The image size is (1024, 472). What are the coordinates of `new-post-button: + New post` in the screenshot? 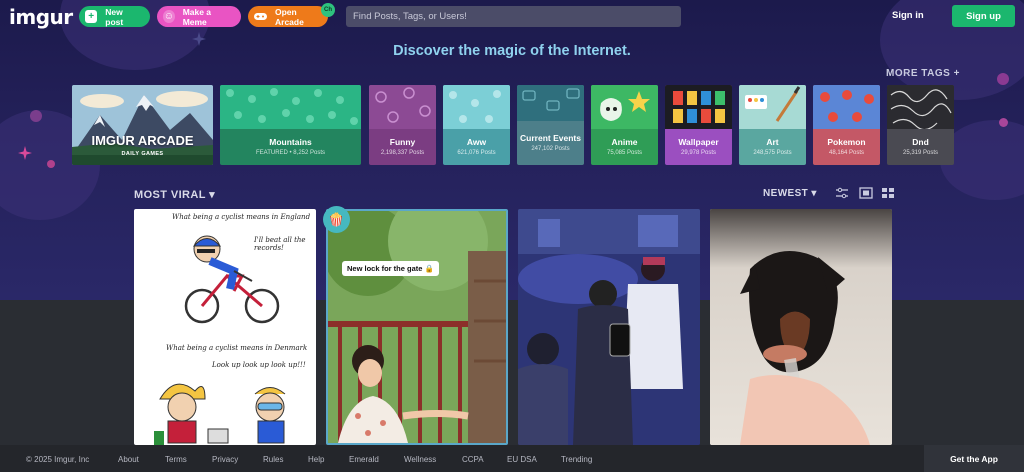 It's located at (114, 16).